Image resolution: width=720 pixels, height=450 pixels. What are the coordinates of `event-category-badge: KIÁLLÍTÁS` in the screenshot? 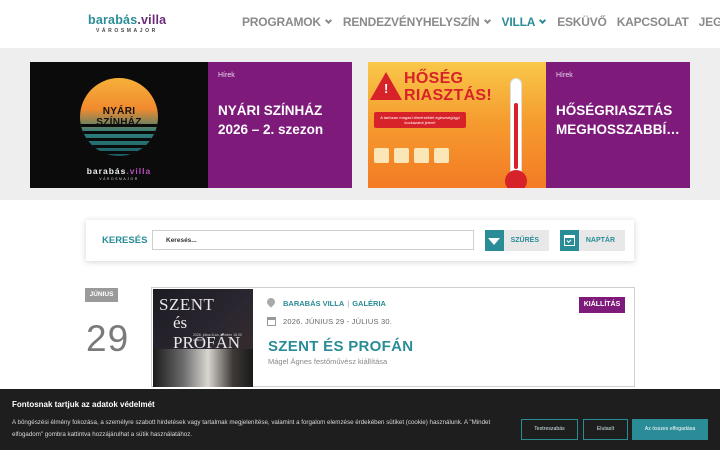 It's located at (602, 305).